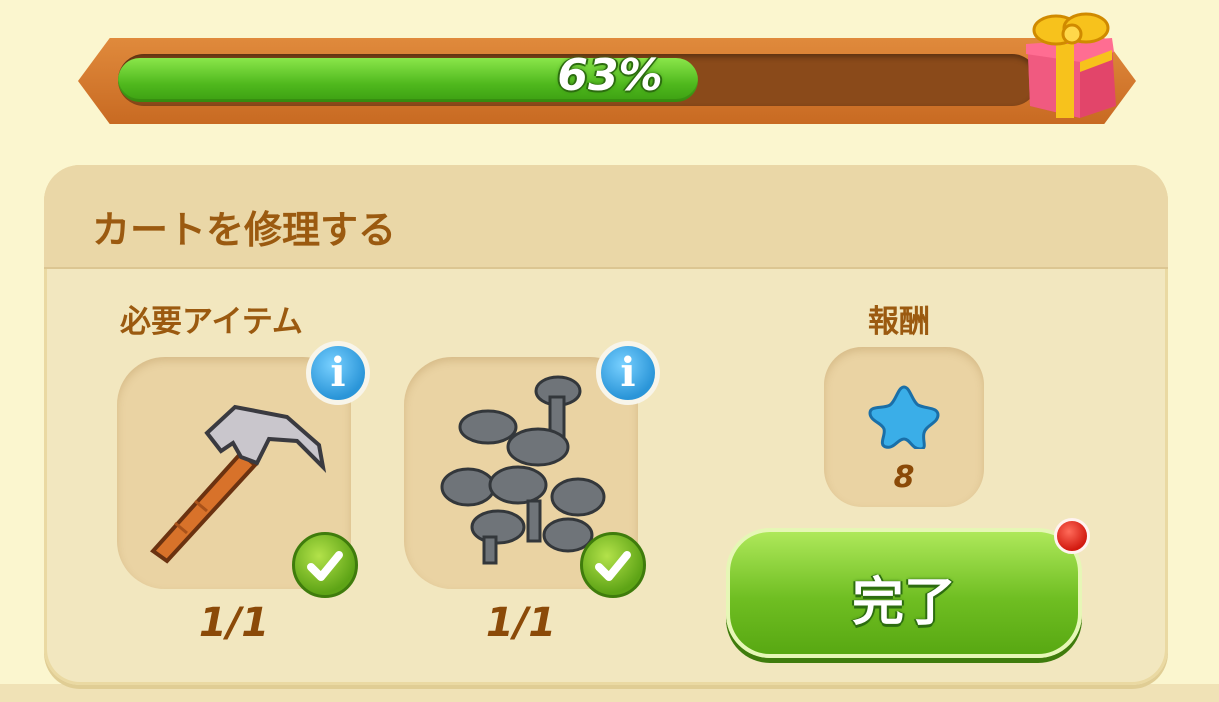 This screenshot has height=702, width=1219. I want to click on item-count-hammer: 1/1, so click(234, 623).